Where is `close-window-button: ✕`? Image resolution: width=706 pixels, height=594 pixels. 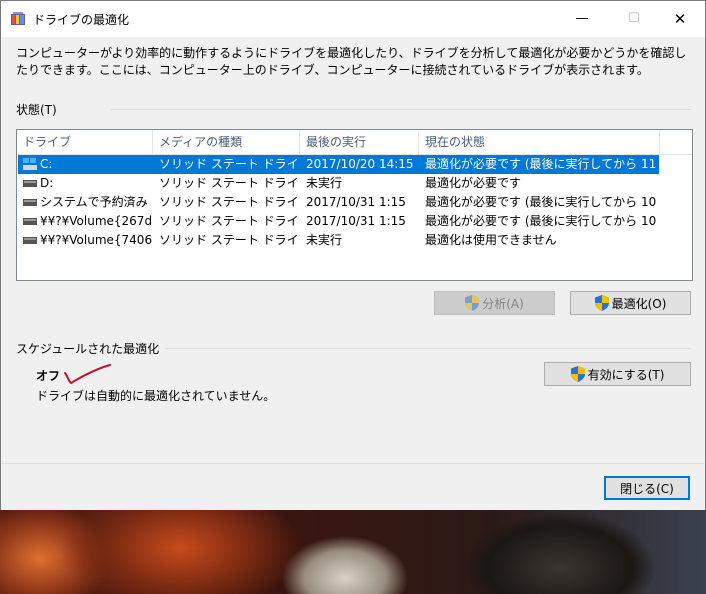 close-window-button: ✕ is located at coordinates (680, 19).